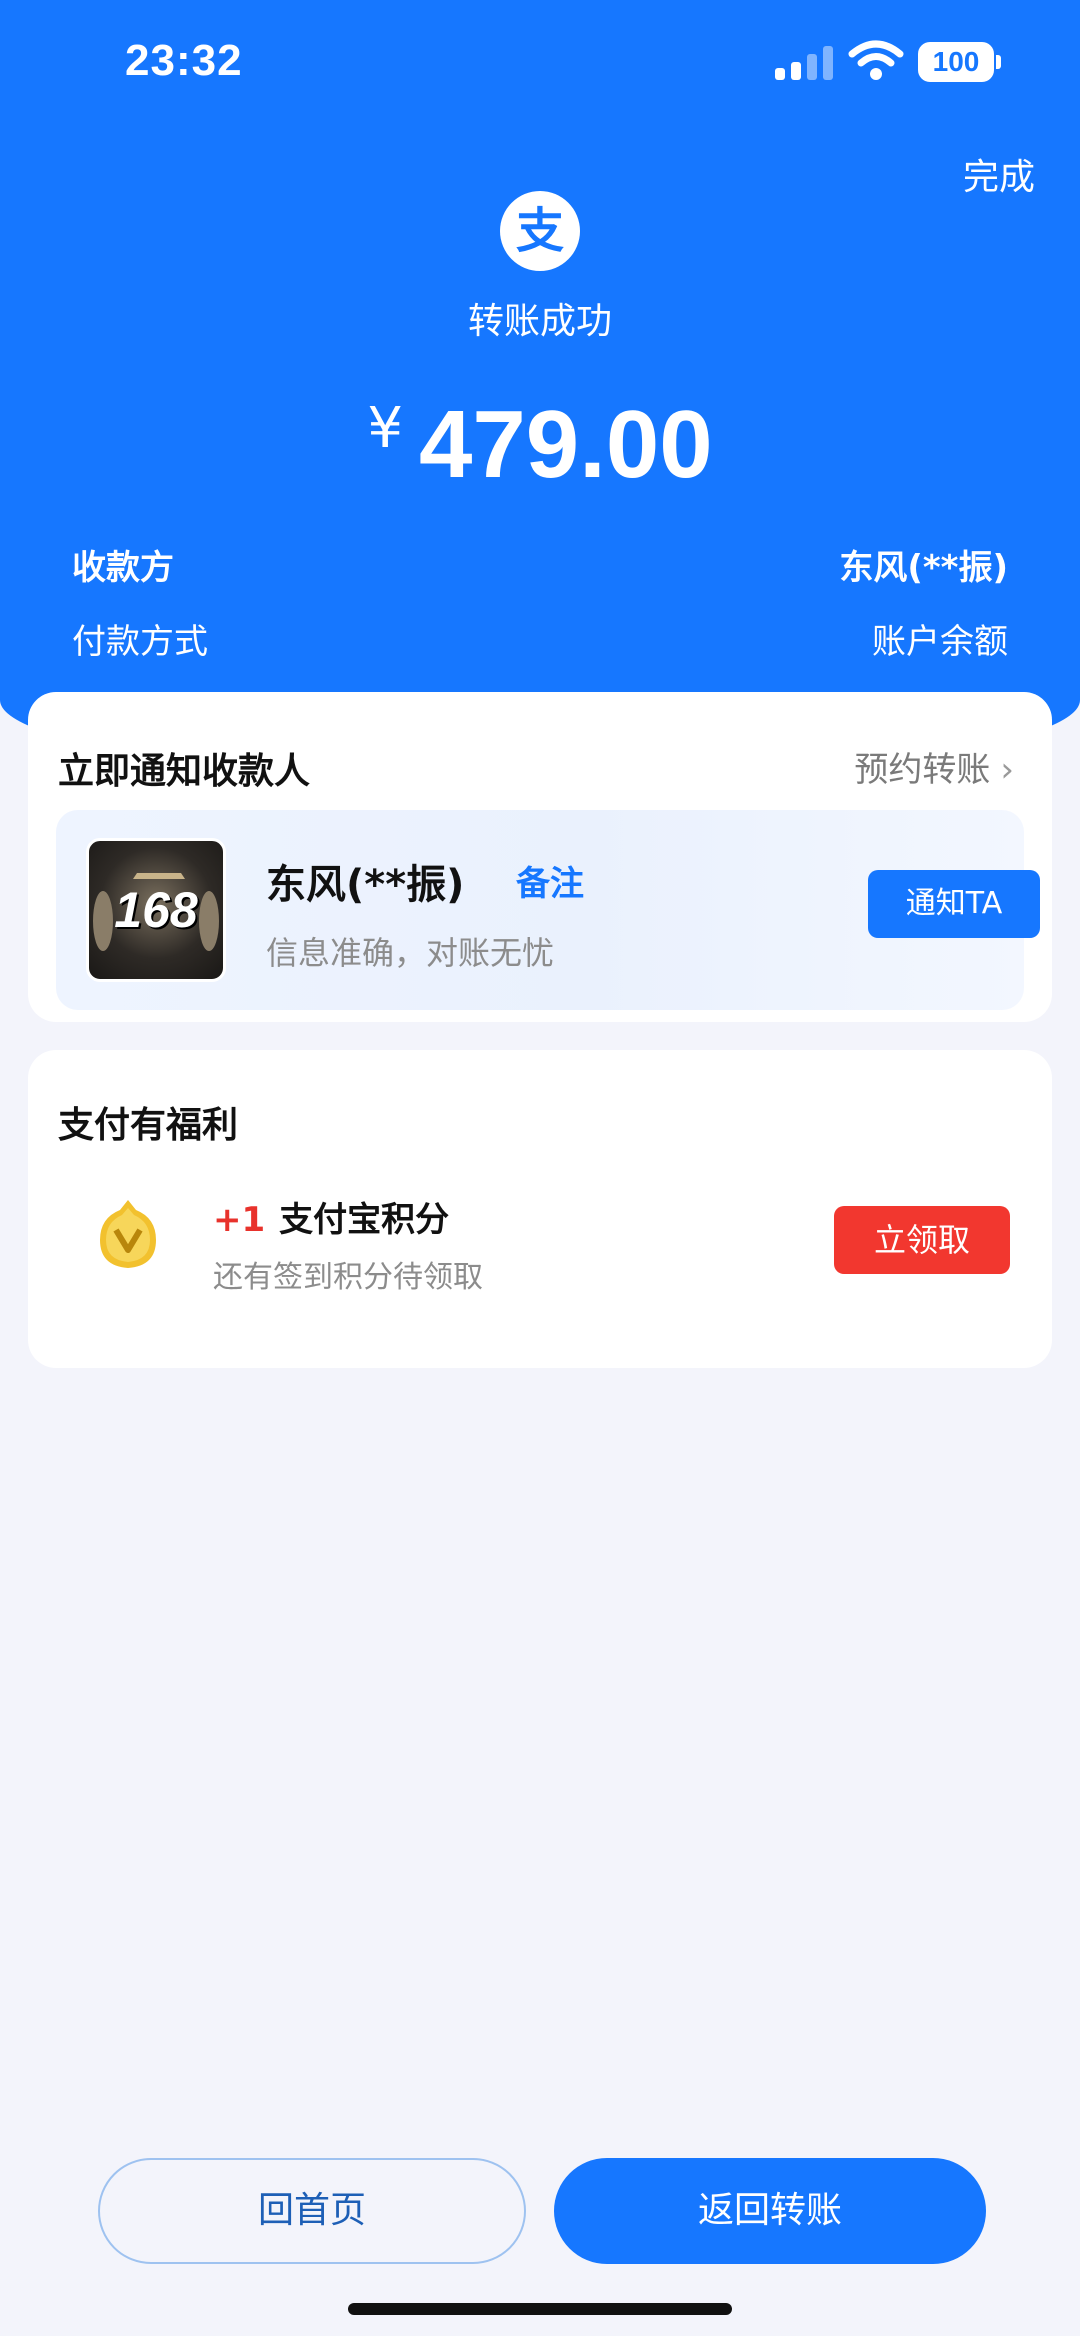  What do you see at coordinates (140, 642) in the screenshot?
I see `payment-method-label: 付款方式` at bounding box center [140, 642].